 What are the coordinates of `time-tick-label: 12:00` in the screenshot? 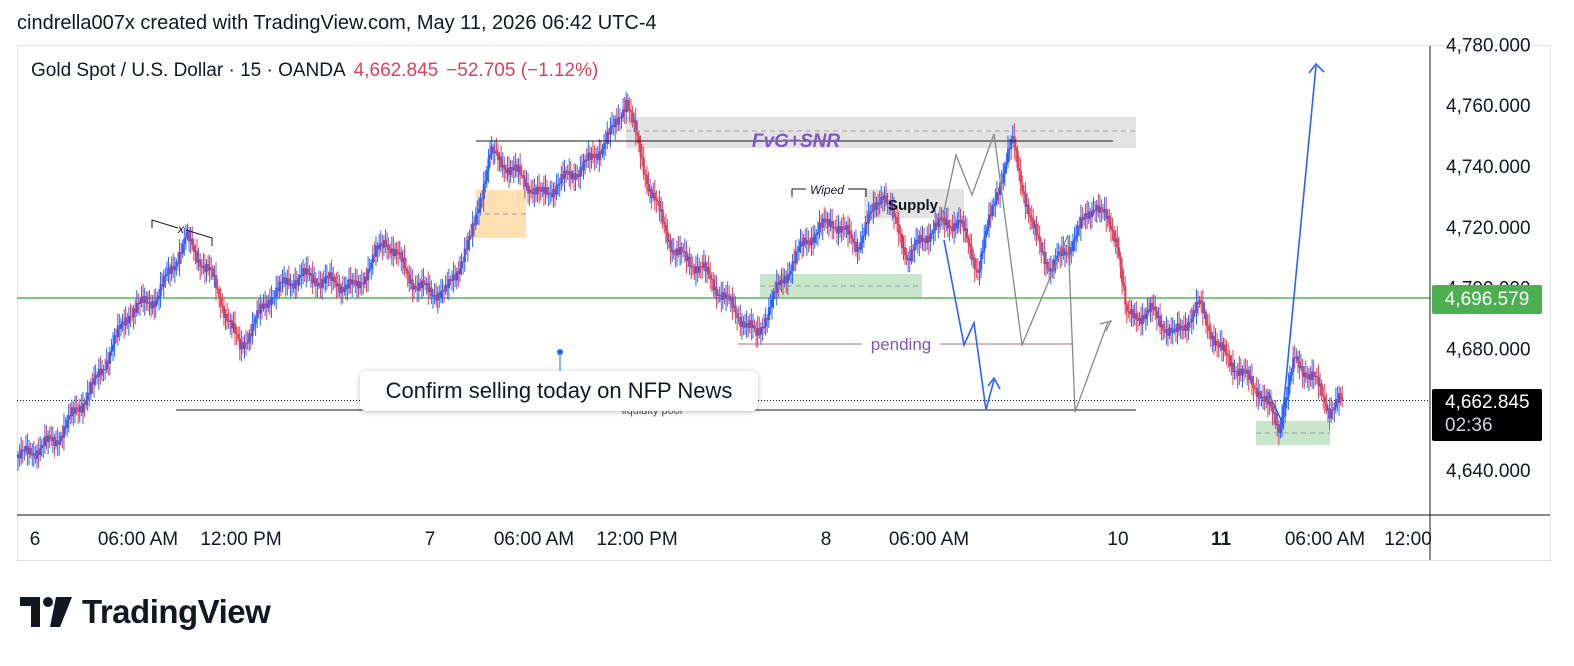 It's located at (1408, 539).